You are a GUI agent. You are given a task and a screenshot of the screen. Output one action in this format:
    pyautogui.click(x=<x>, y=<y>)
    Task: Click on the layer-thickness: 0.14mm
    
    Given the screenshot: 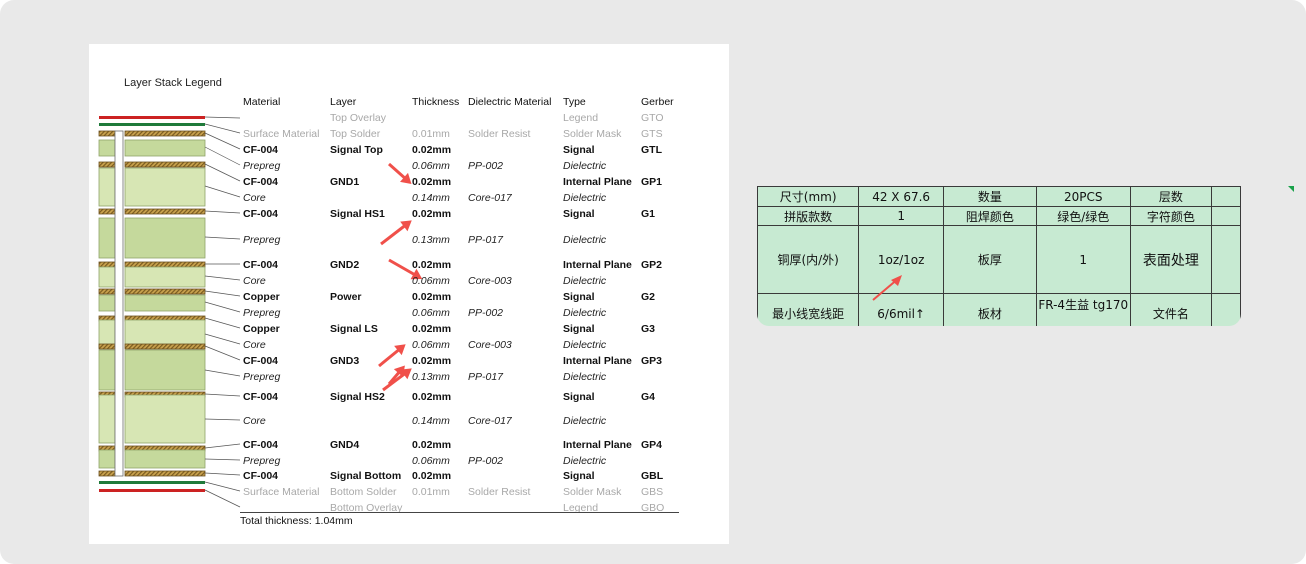 What is the action you would take?
    pyautogui.click(x=431, y=198)
    